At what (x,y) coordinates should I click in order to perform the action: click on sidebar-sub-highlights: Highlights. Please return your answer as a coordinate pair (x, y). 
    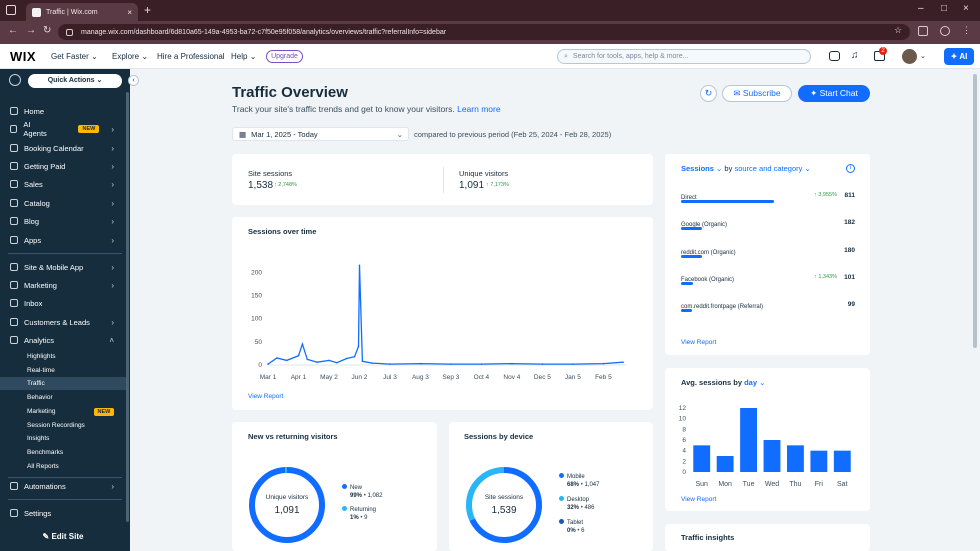
    Looking at the image, I should click on (63, 356).